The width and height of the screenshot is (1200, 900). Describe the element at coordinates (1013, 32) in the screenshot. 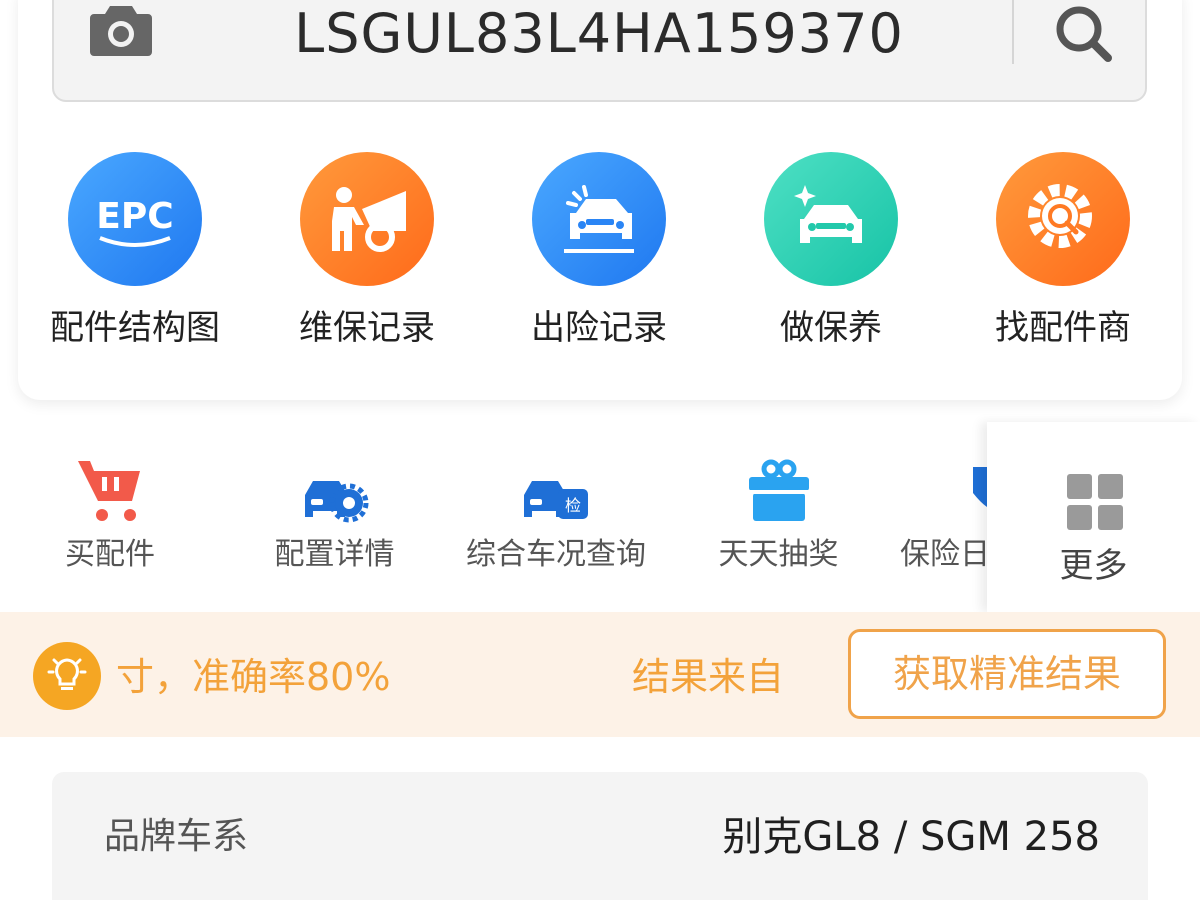

I see `search-divider` at that location.